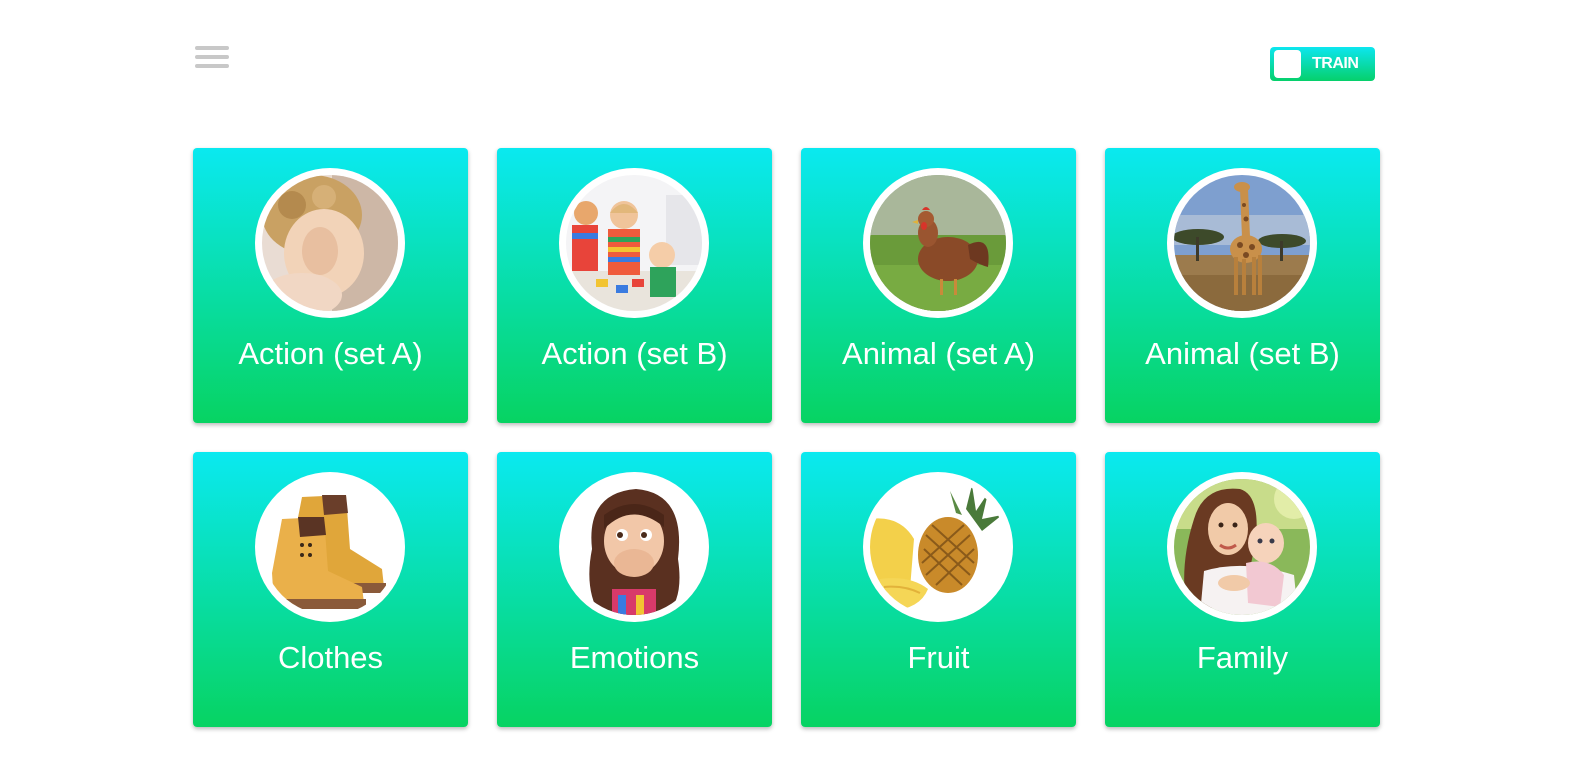 The image size is (1575, 762). What do you see at coordinates (634, 353) in the screenshot?
I see `category-label: Action (set B)` at bounding box center [634, 353].